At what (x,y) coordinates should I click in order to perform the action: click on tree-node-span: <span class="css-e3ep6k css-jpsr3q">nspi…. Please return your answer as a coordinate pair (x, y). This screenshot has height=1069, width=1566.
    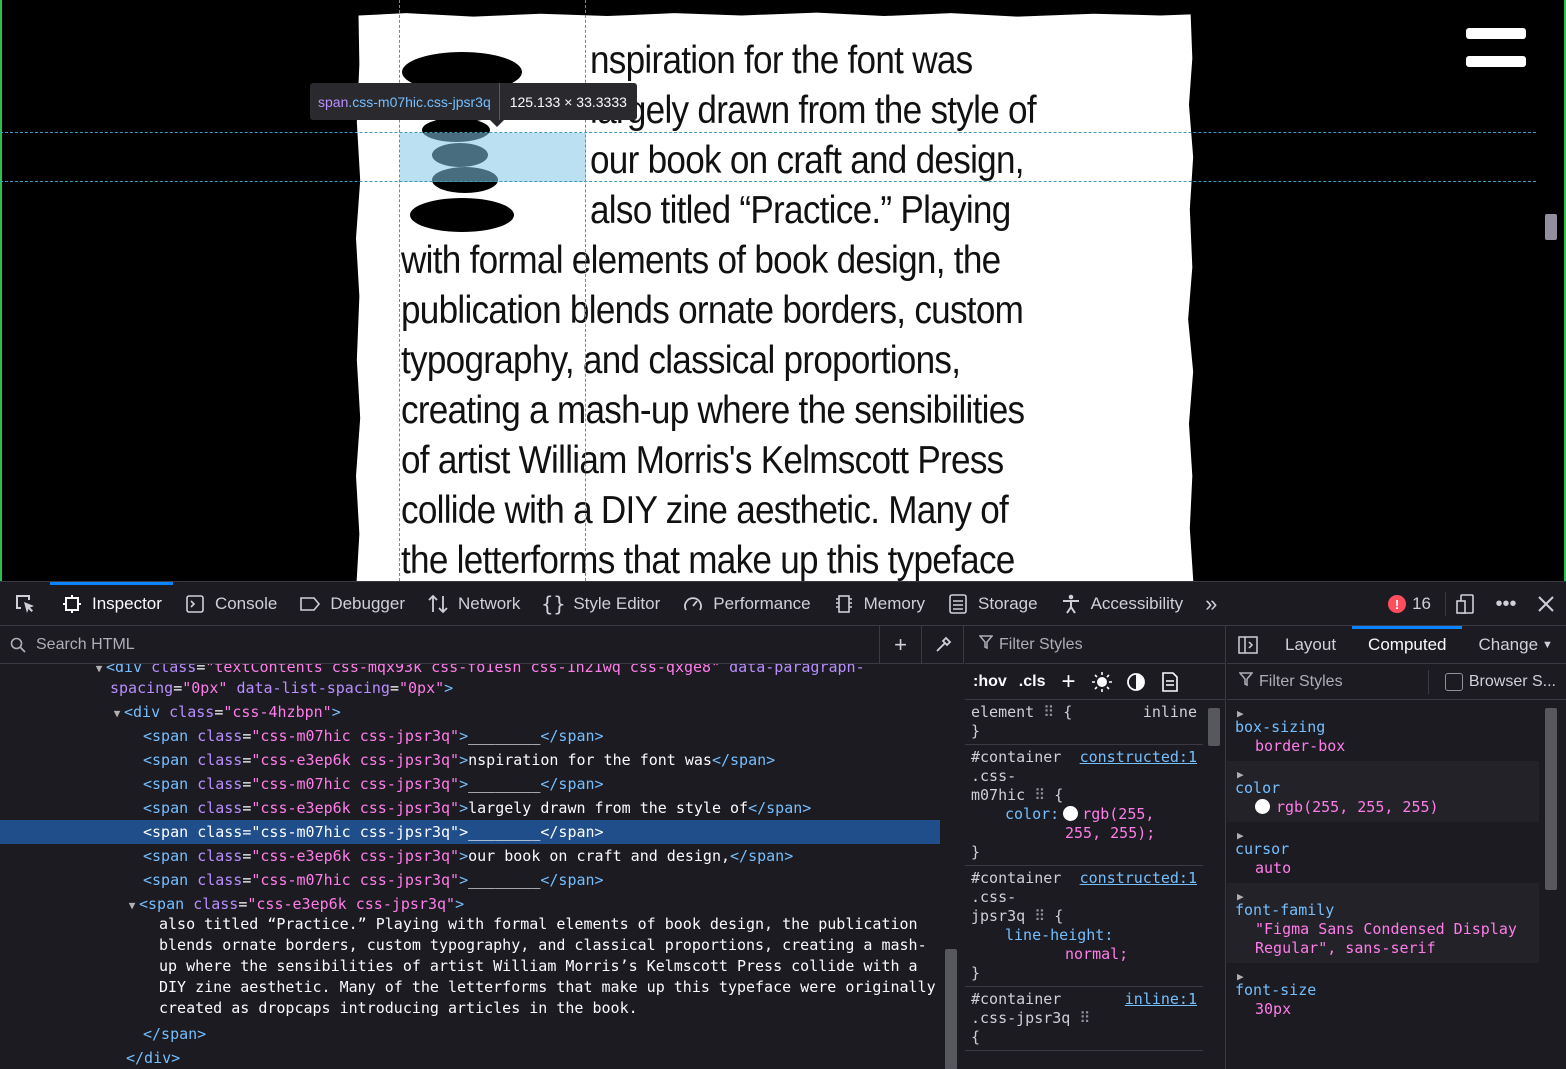
    Looking at the image, I should click on (470, 760).